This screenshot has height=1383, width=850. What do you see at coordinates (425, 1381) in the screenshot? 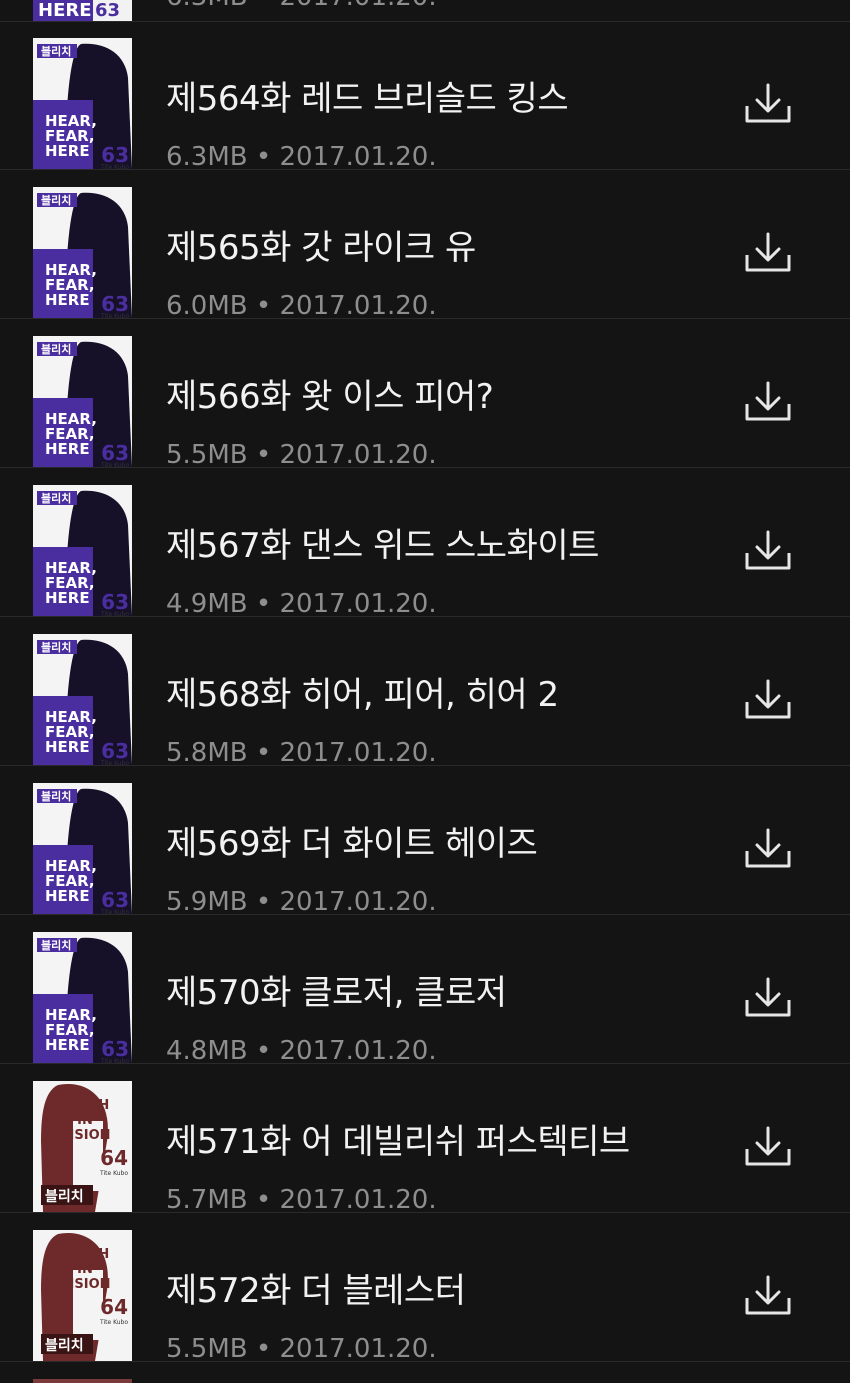
I see `partial-list-item-bottom` at bounding box center [425, 1381].